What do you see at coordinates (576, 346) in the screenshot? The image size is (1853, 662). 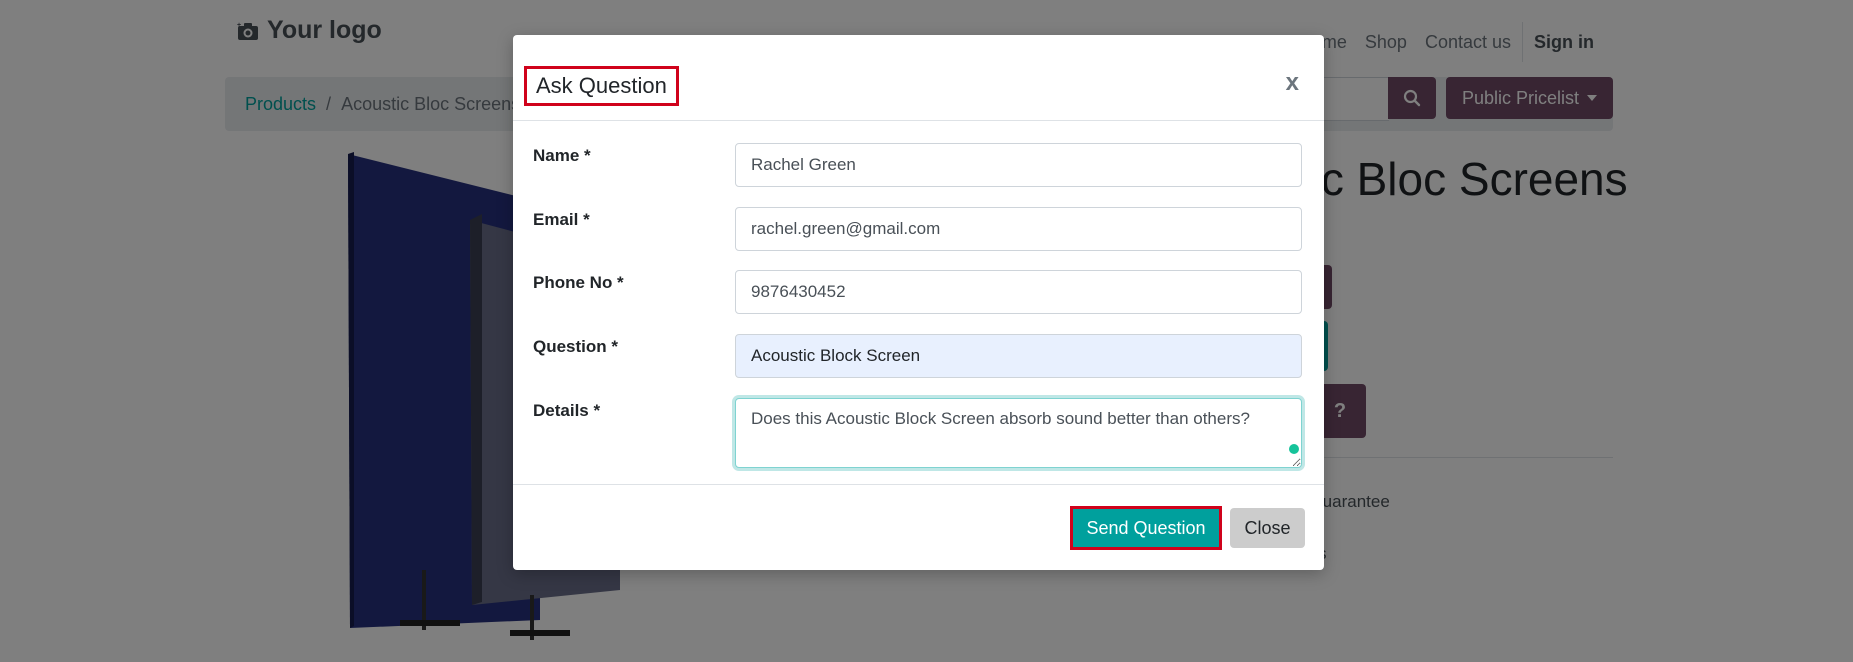 I see `question-label: Question *` at bounding box center [576, 346].